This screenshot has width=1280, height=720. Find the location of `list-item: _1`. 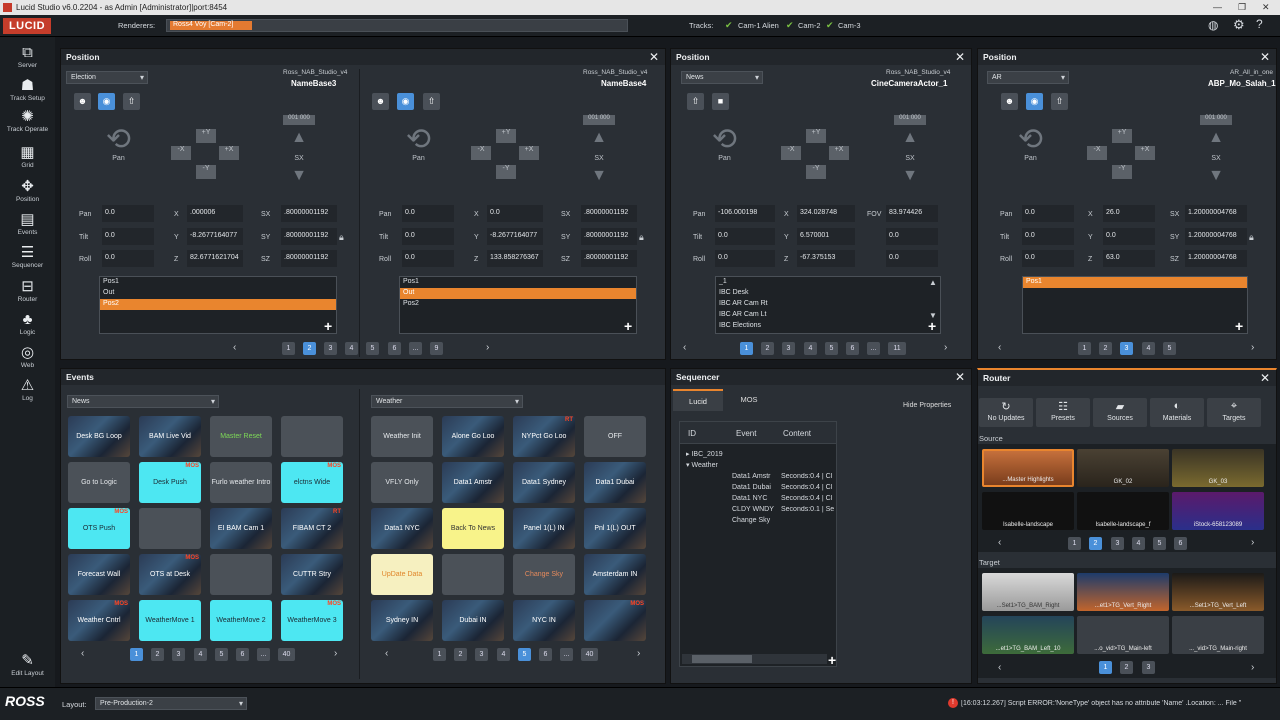

list-item: _1 is located at coordinates (828, 282).